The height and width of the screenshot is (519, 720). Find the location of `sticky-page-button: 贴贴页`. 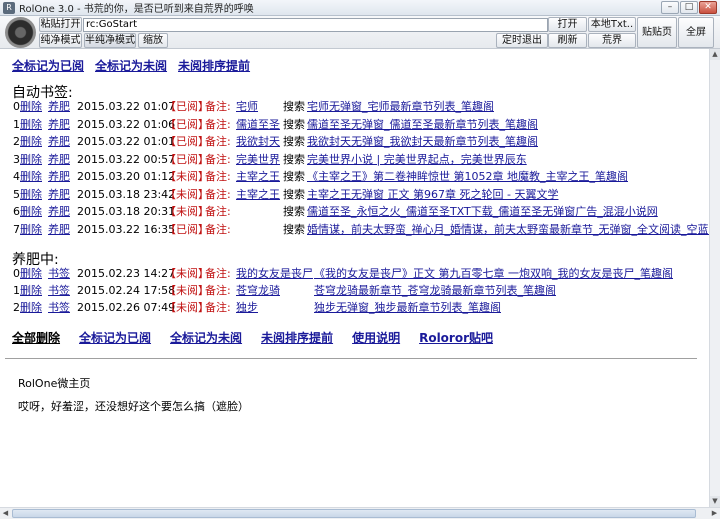

sticky-page-button: 贴贴页 is located at coordinates (657, 32).